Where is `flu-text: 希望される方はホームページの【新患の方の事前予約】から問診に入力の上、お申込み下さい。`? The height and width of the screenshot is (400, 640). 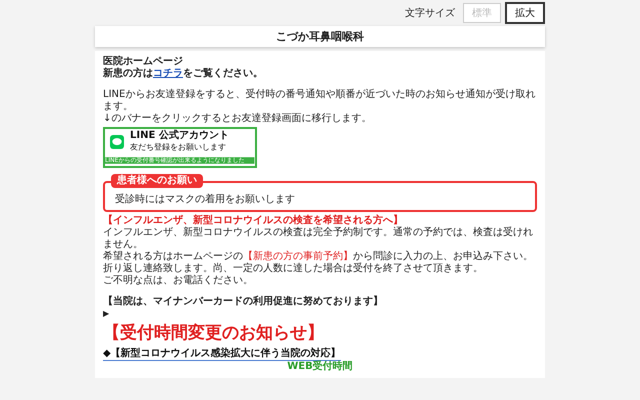 flu-text: 希望される方はホームページの【新患の方の事前予約】から問診に入力の上、お申込み下さい。 is located at coordinates (318, 256).